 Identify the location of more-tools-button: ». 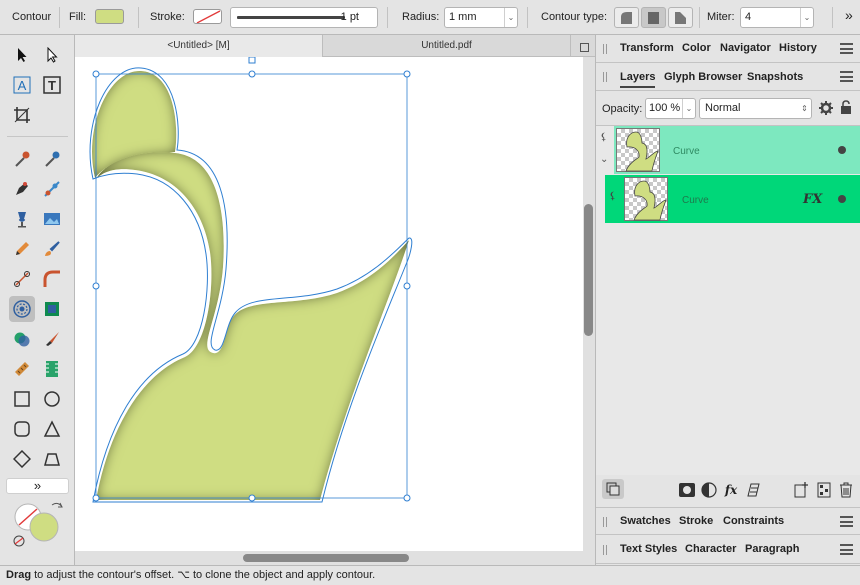
(37, 486).